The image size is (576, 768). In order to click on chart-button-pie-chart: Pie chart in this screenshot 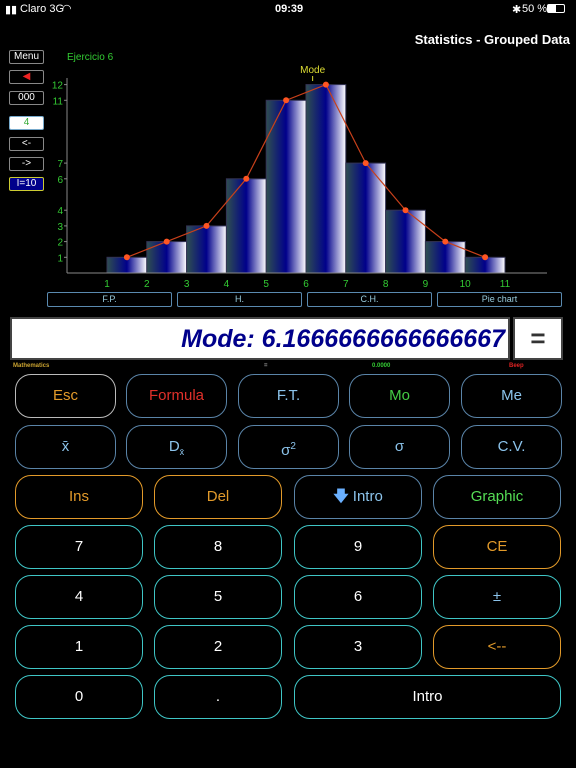, I will do `click(499, 299)`.